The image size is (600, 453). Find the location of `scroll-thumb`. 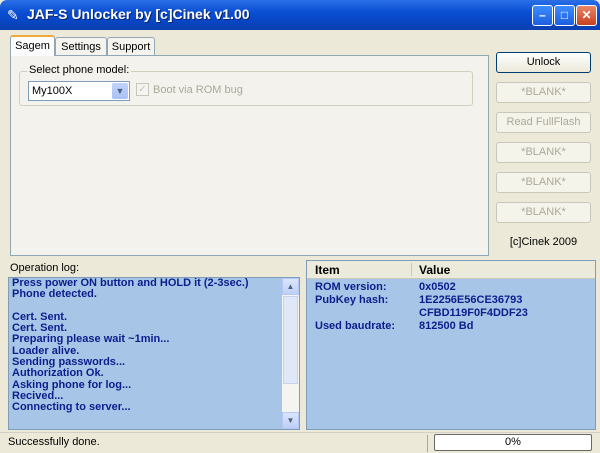

scroll-thumb is located at coordinates (290, 340).